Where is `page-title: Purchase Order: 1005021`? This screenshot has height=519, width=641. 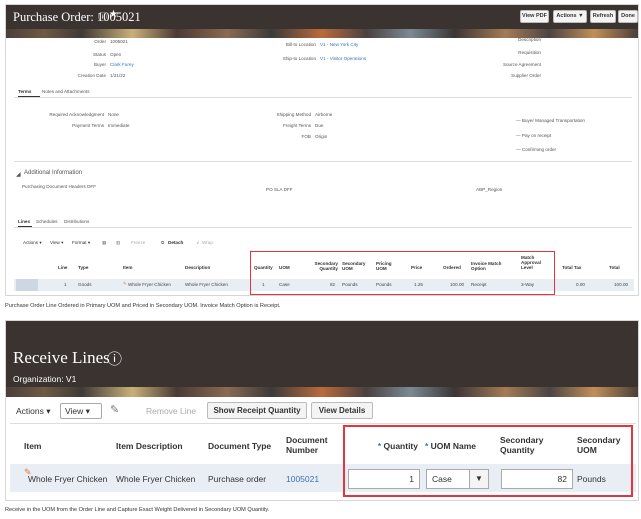 page-title: Purchase Order: 1005021 is located at coordinates (77, 17).